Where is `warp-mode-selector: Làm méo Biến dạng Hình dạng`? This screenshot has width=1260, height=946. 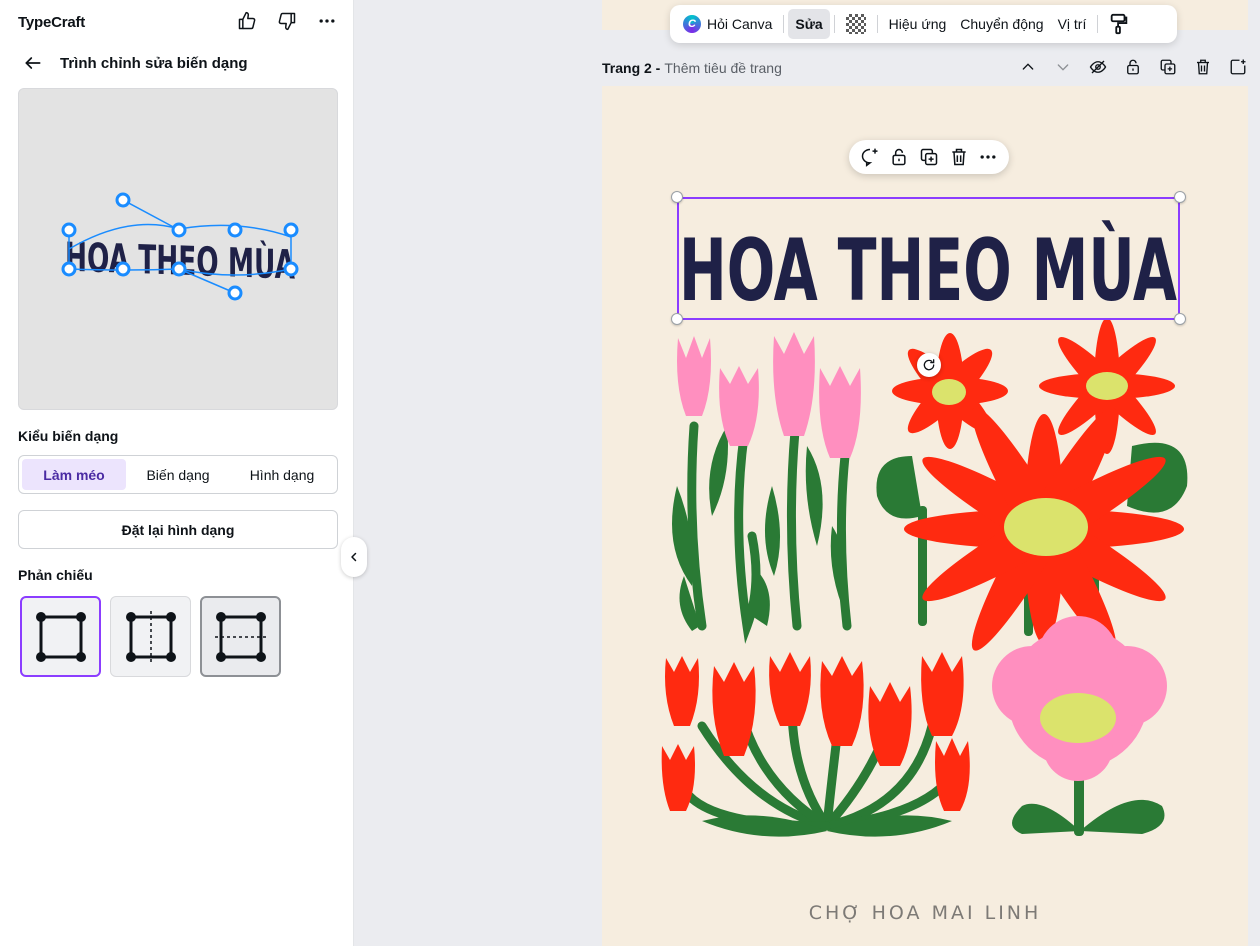
warp-mode-selector: Làm méo Biến dạng Hình dạng is located at coordinates (178, 474).